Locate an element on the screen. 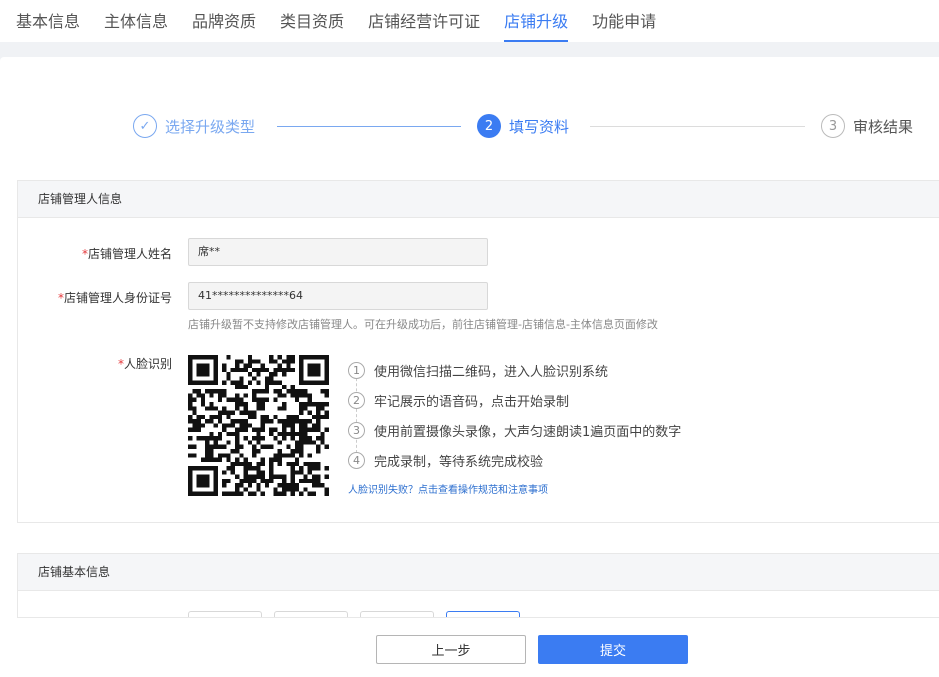 This screenshot has width=939, height=677. step-number: 4 is located at coordinates (356, 460).